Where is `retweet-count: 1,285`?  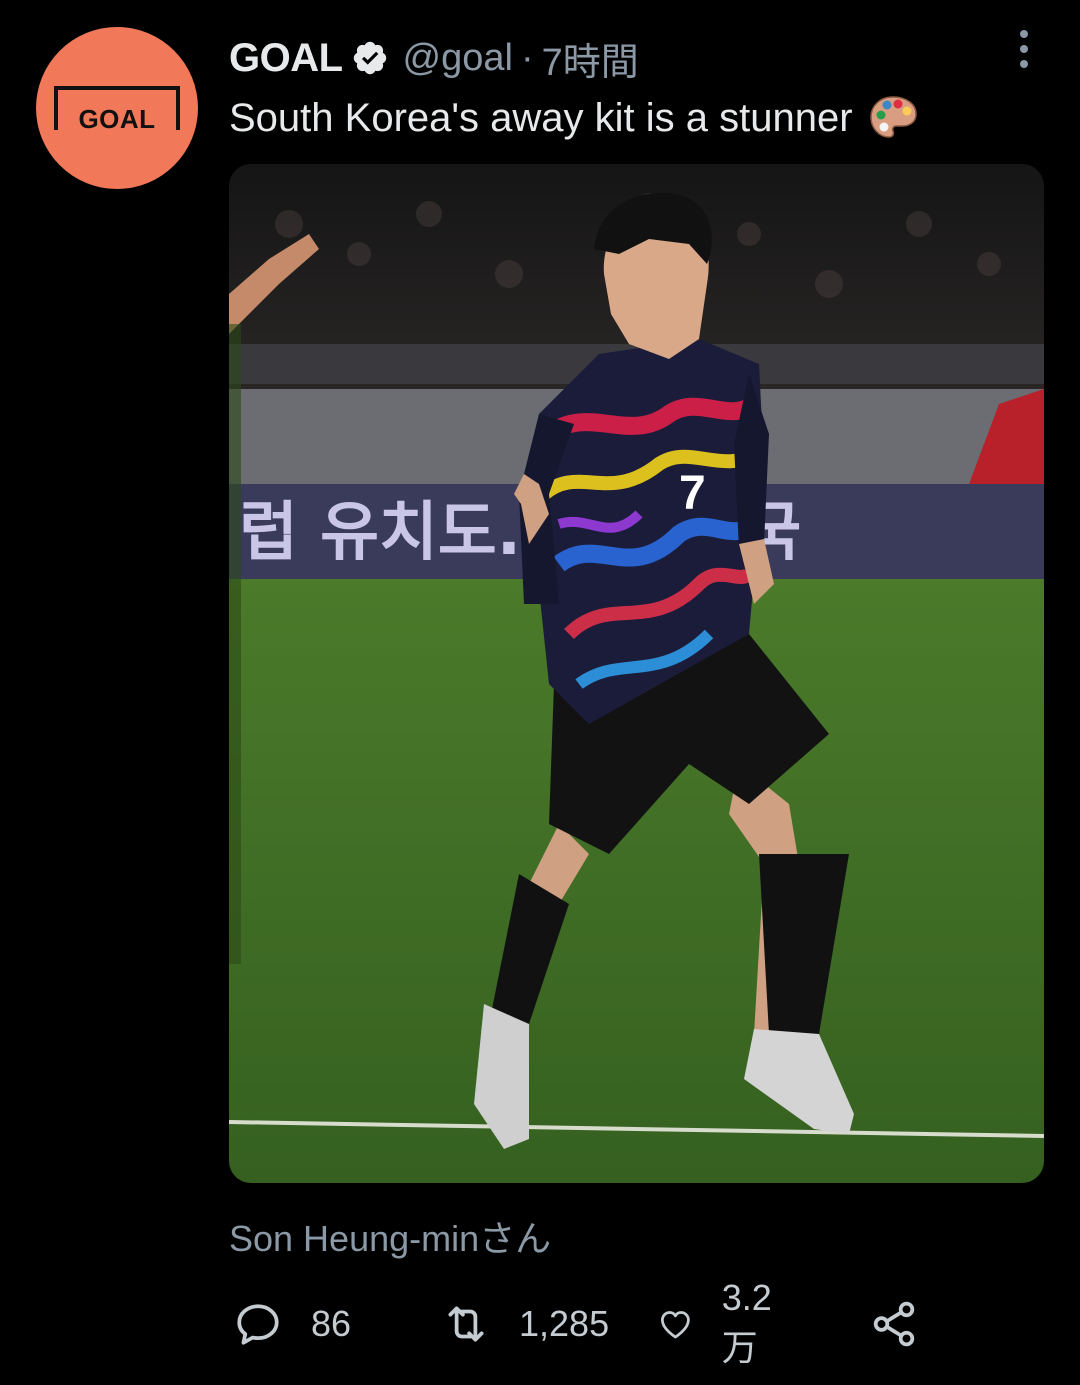 retweet-count: 1,285 is located at coordinates (564, 1323).